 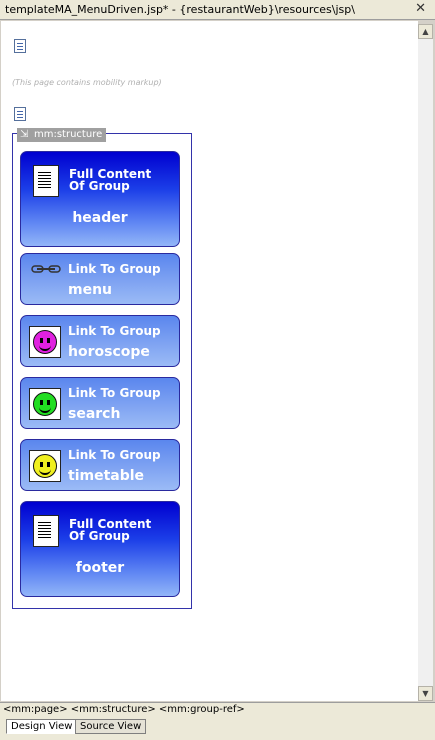 What do you see at coordinates (100, 218) in the screenshot?
I see `group-name: header` at bounding box center [100, 218].